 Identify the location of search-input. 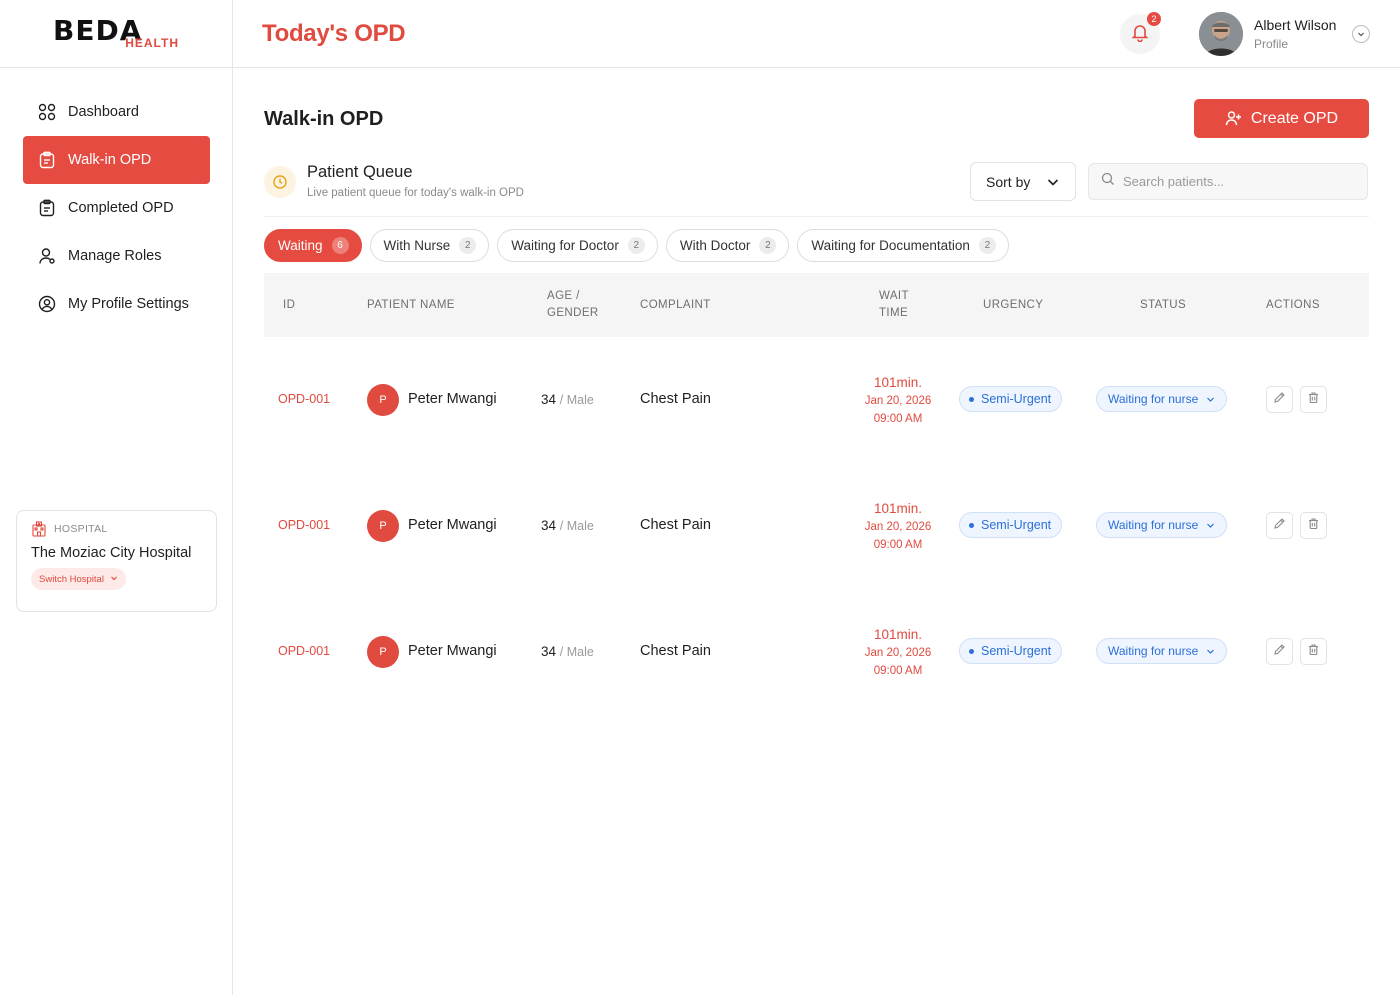
(1238, 181).